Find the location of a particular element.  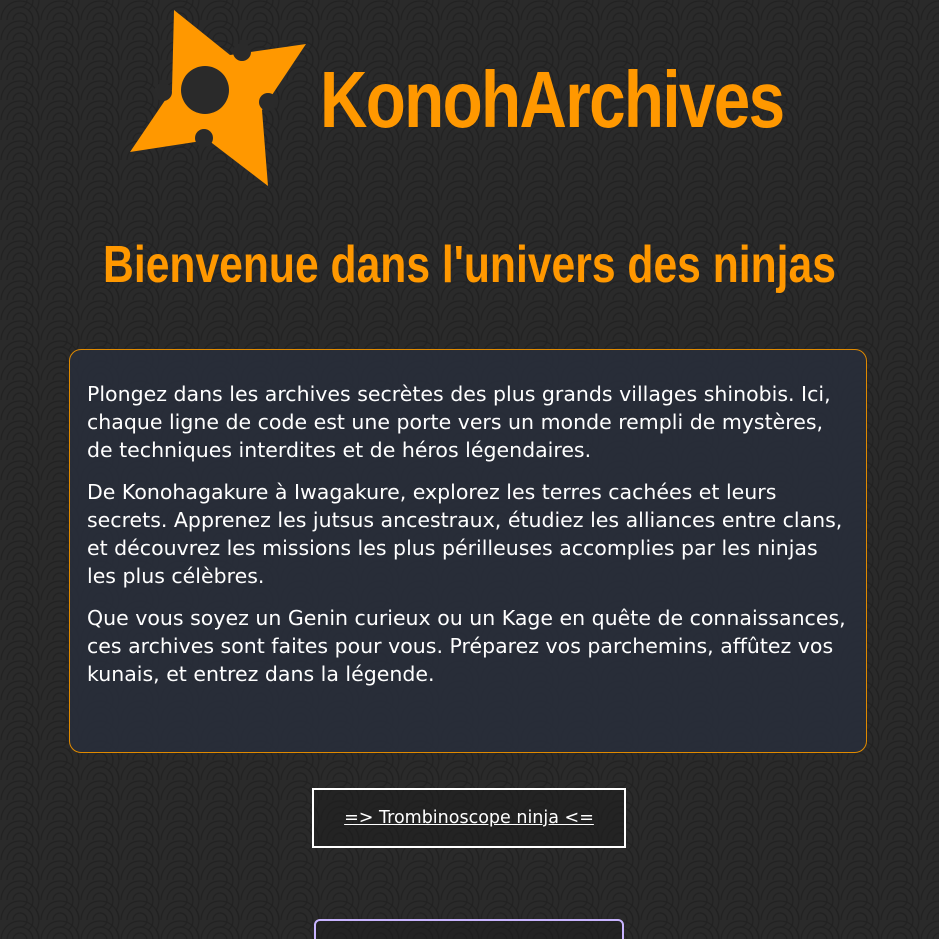

trombinoscope-button: => Trombinoscope ninja <= is located at coordinates (469, 818).